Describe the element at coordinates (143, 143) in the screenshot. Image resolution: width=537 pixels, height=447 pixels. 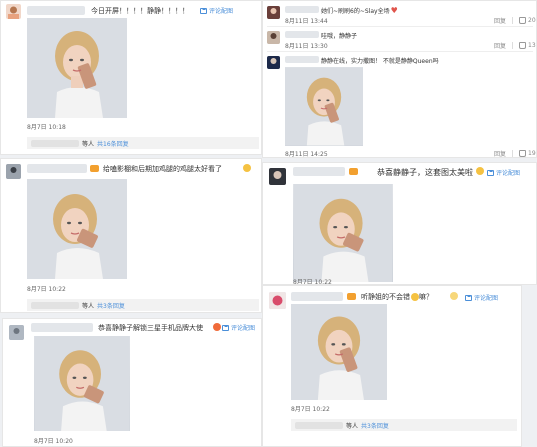
I see `reply-summary: 等人 共16条回复` at that location.